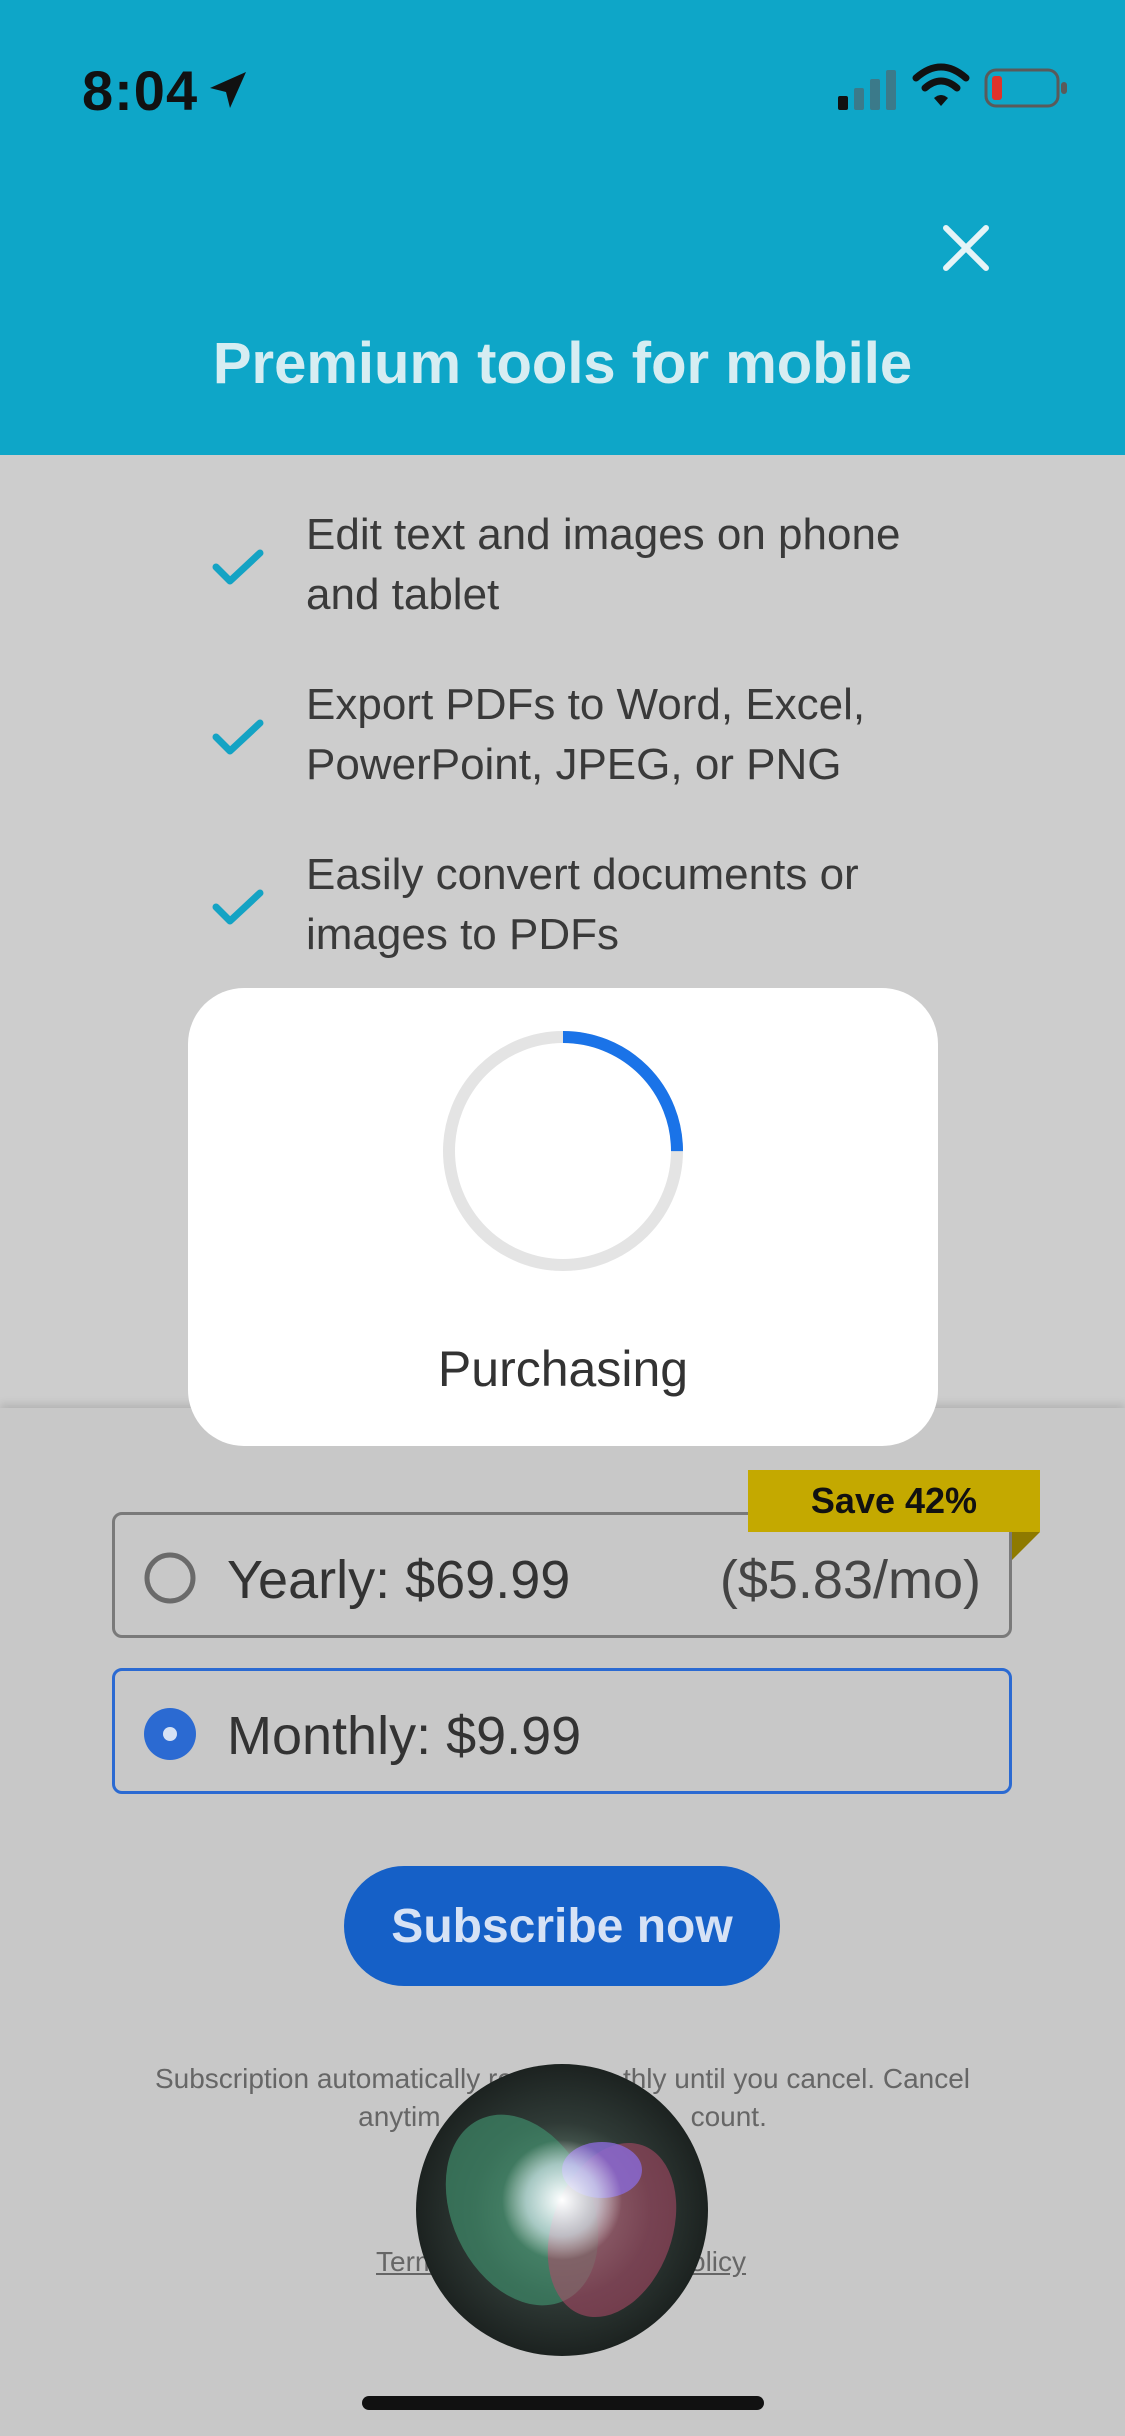  I want to click on close-icon, so click(966, 248).